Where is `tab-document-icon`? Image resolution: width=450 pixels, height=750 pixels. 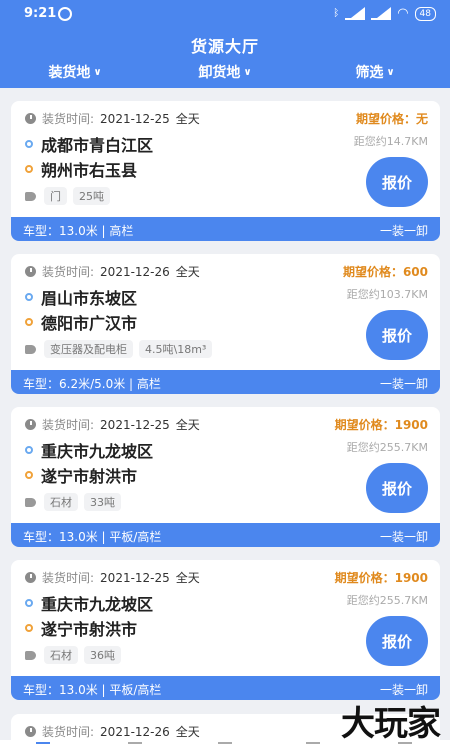
tab-document-icon is located at coordinates (225, 746).